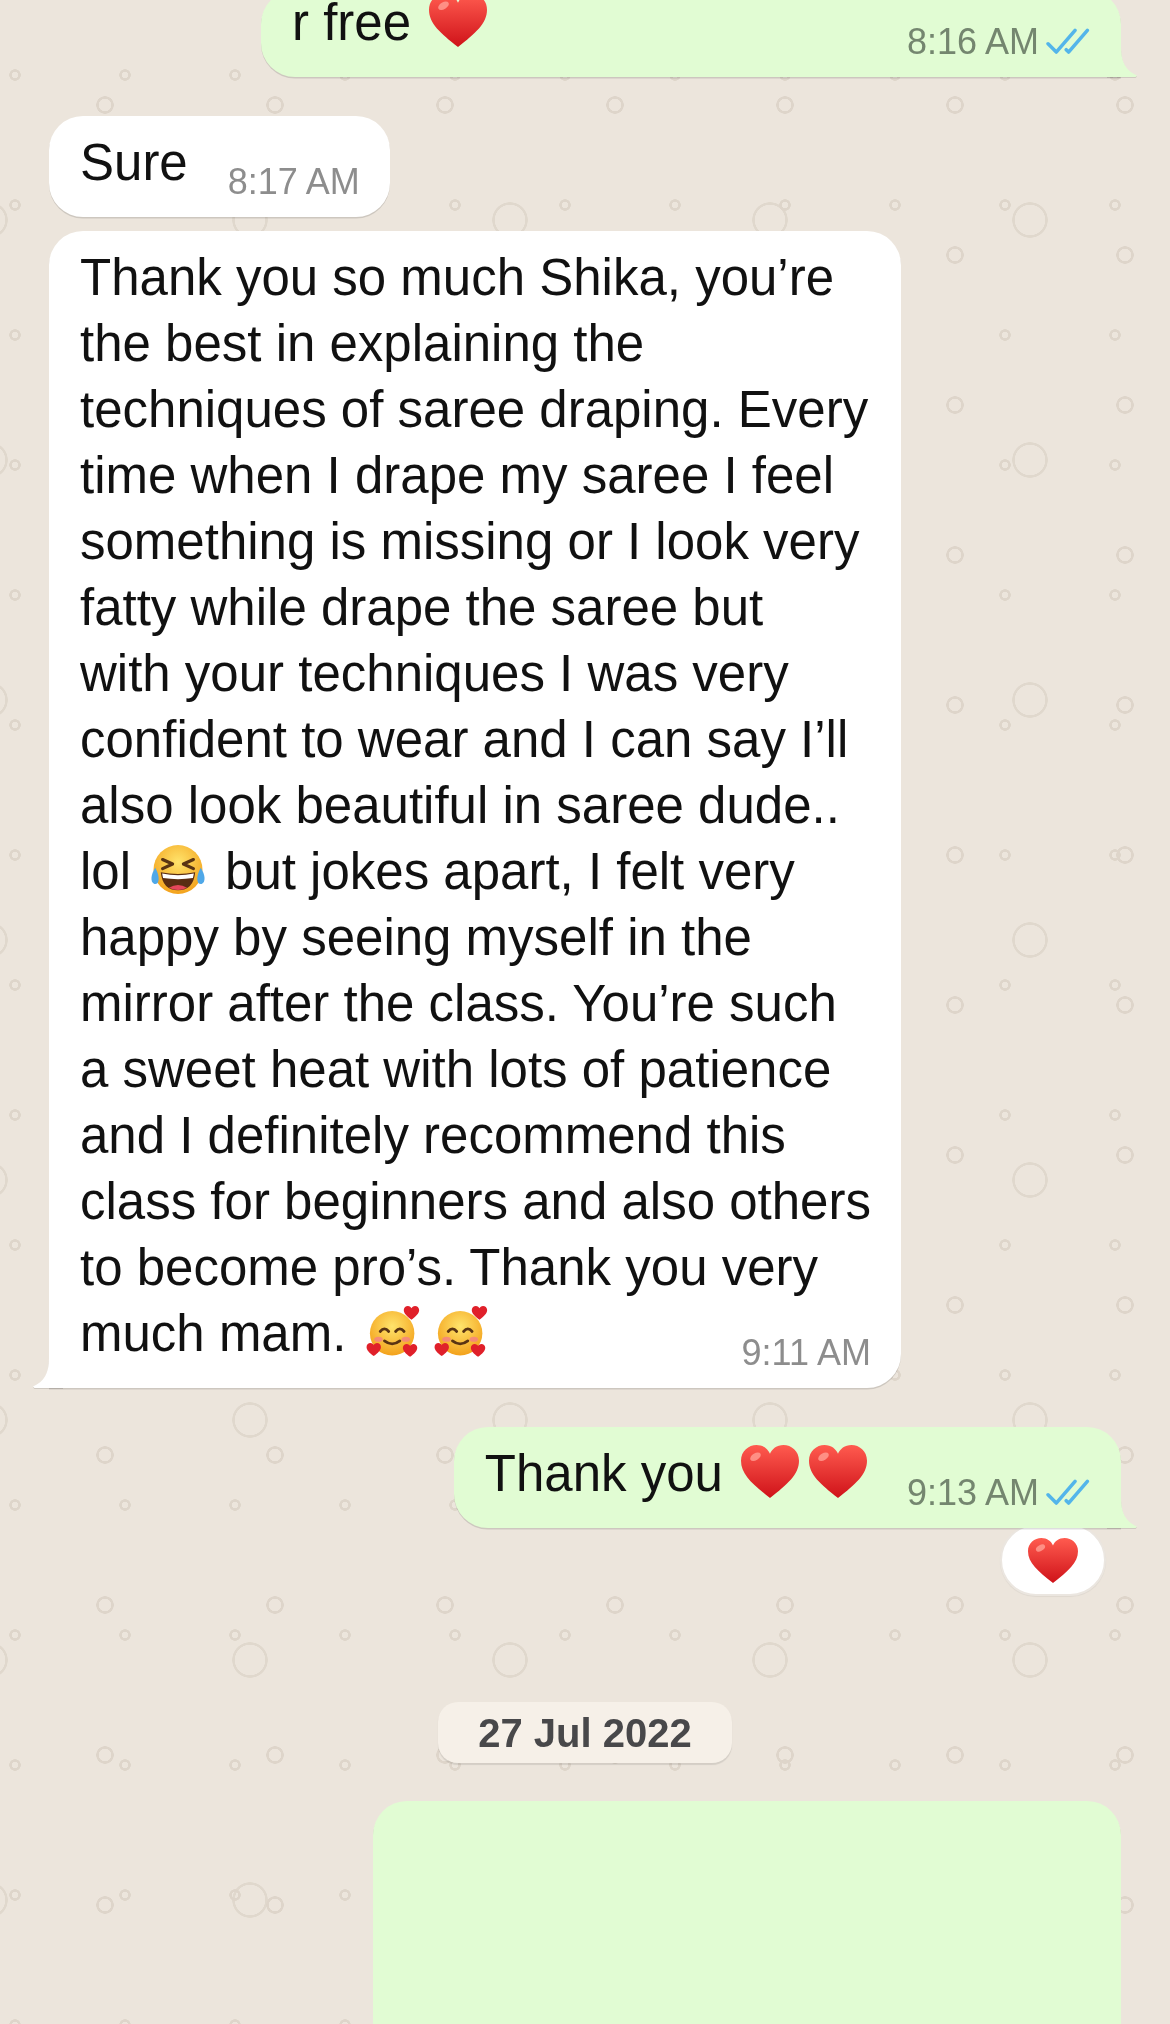  What do you see at coordinates (352, 26) in the screenshot?
I see `message-text: r free` at bounding box center [352, 26].